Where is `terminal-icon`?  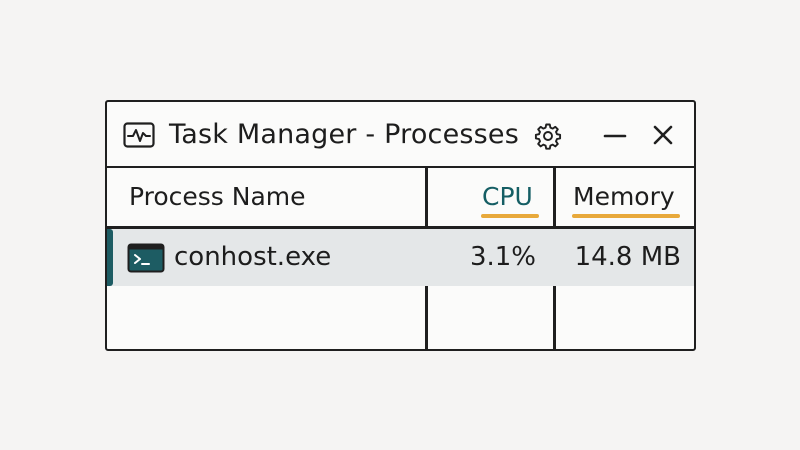
terminal-icon is located at coordinates (146, 258).